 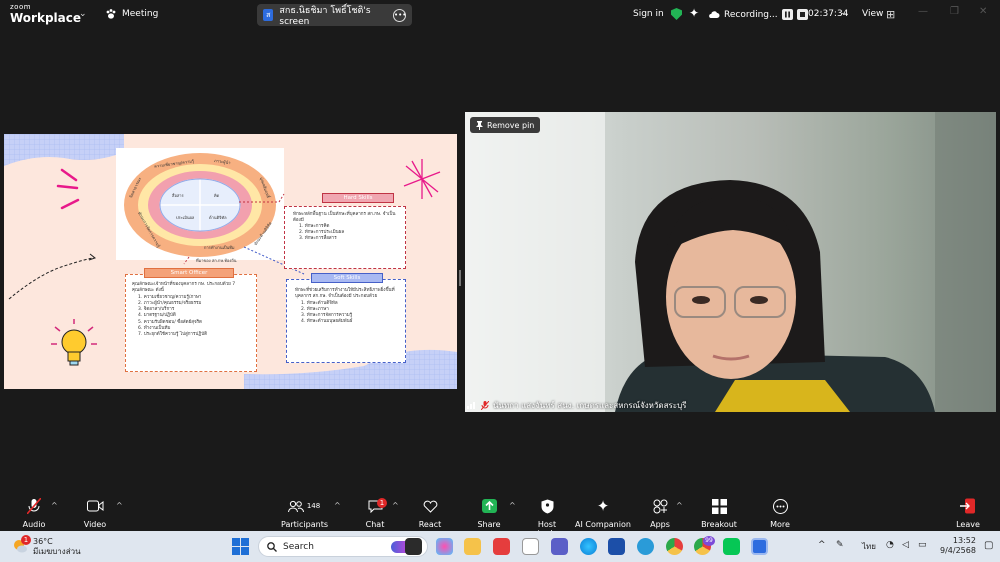 What do you see at coordinates (430, 506) in the screenshot?
I see `heart-icon` at bounding box center [430, 506].